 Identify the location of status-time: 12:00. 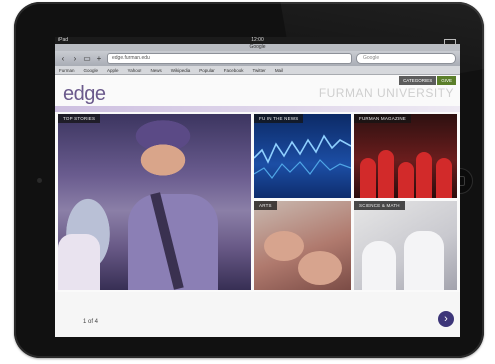
(257, 40).